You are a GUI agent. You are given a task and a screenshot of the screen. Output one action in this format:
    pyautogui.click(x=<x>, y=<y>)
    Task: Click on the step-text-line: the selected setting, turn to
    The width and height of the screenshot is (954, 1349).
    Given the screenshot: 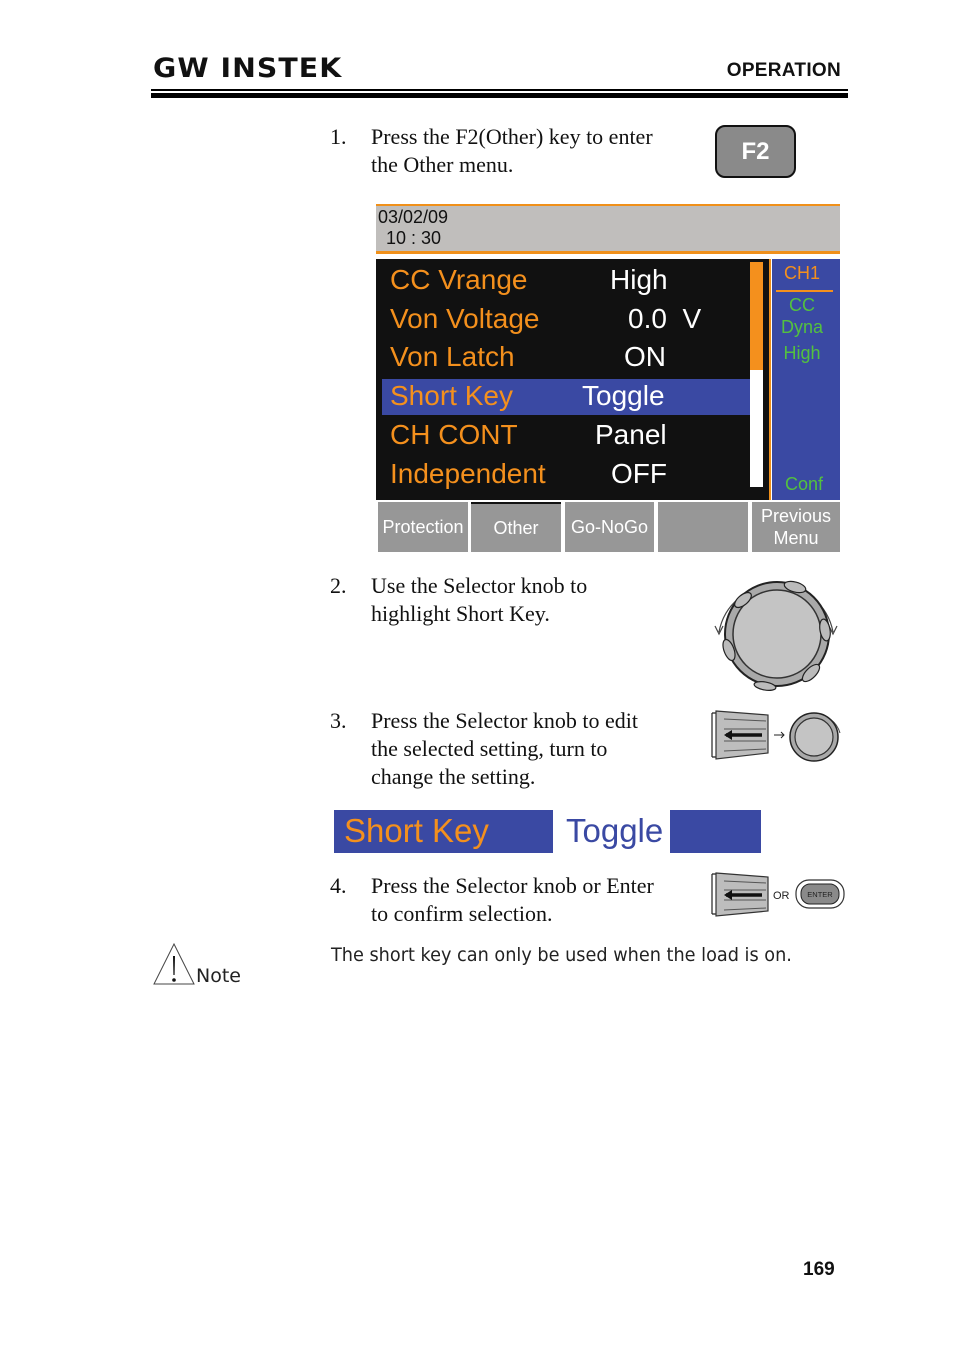 What is the action you would take?
    pyautogui.click(x=489, y=748)
    